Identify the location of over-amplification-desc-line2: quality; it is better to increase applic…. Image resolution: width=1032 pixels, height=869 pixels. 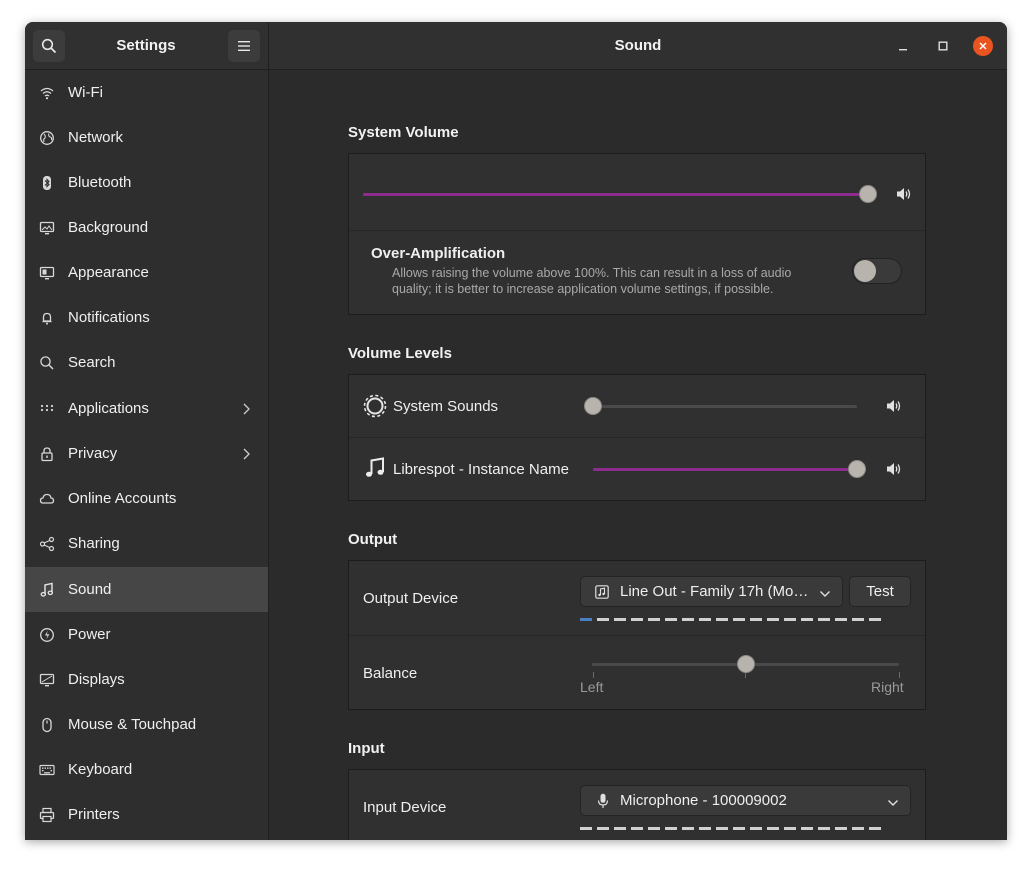
(583, 289).